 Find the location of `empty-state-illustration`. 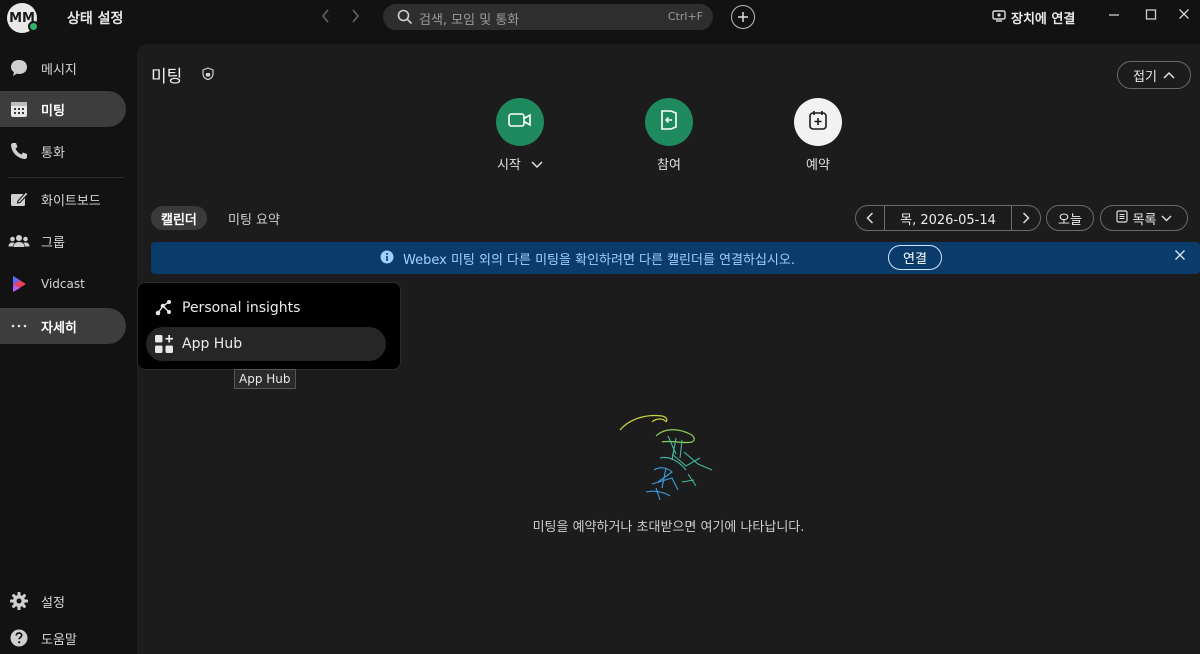

empty-state-illustration is located at coordinates (668, 458).